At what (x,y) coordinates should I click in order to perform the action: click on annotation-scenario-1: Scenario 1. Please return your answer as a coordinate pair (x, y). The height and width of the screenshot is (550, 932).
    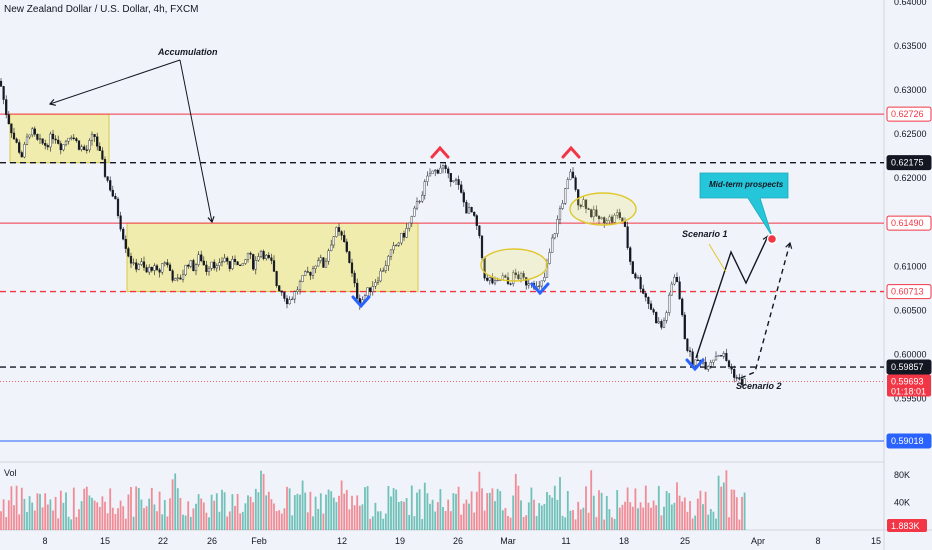
    Looking at the image, I should click on (705, 234).